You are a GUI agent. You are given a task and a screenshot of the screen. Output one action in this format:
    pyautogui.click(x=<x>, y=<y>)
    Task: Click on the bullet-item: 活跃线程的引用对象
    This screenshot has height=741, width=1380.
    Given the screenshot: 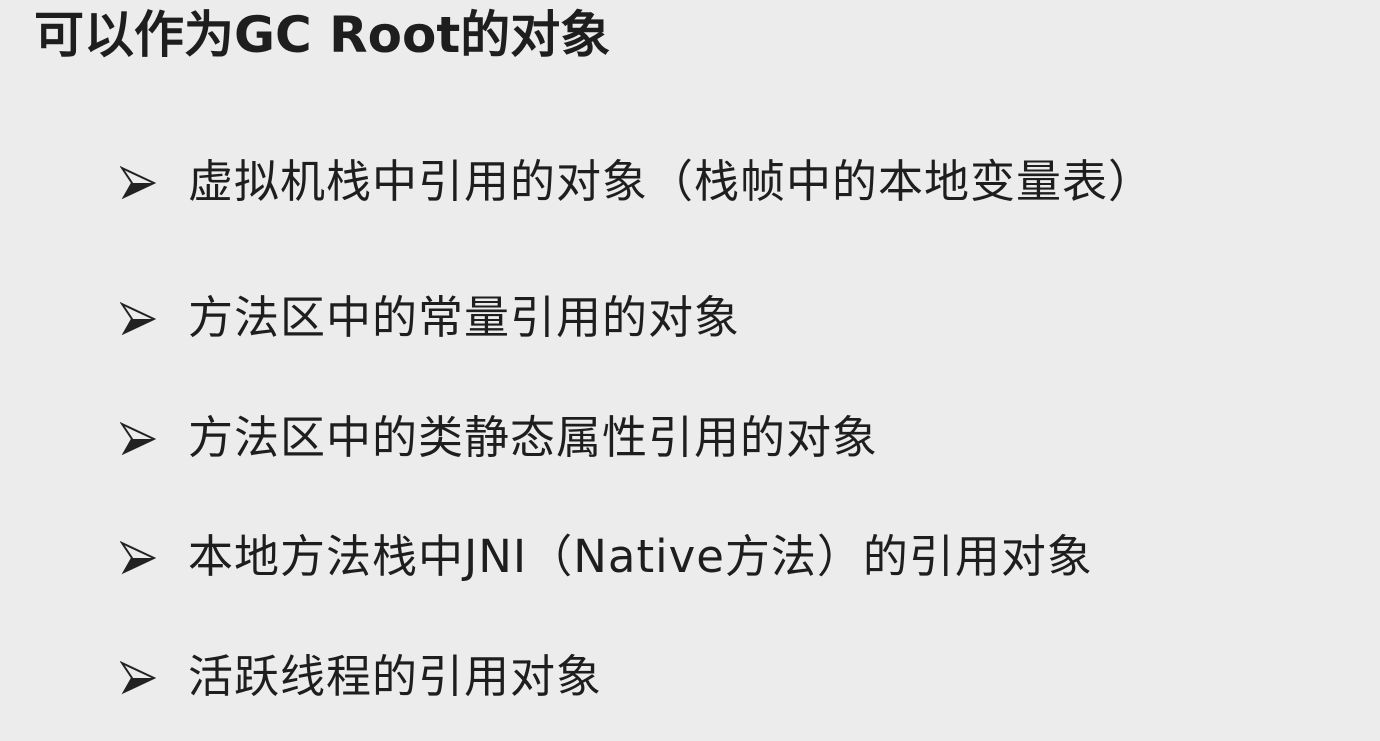 What is the action you would take?
    pyautogui.click(x=361, y=677)
    